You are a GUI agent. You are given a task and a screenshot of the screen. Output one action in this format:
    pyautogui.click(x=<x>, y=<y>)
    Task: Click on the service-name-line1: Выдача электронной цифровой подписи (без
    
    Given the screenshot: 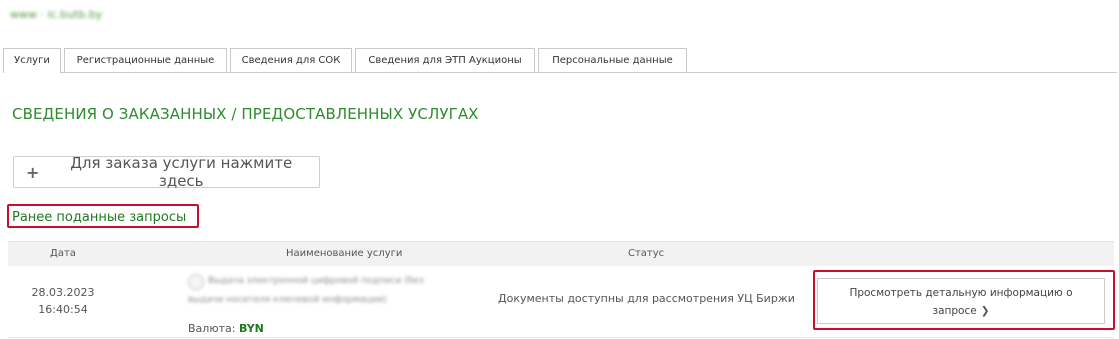 What is the action you would take?
    pyautogui.click(x=316, y=281)
    